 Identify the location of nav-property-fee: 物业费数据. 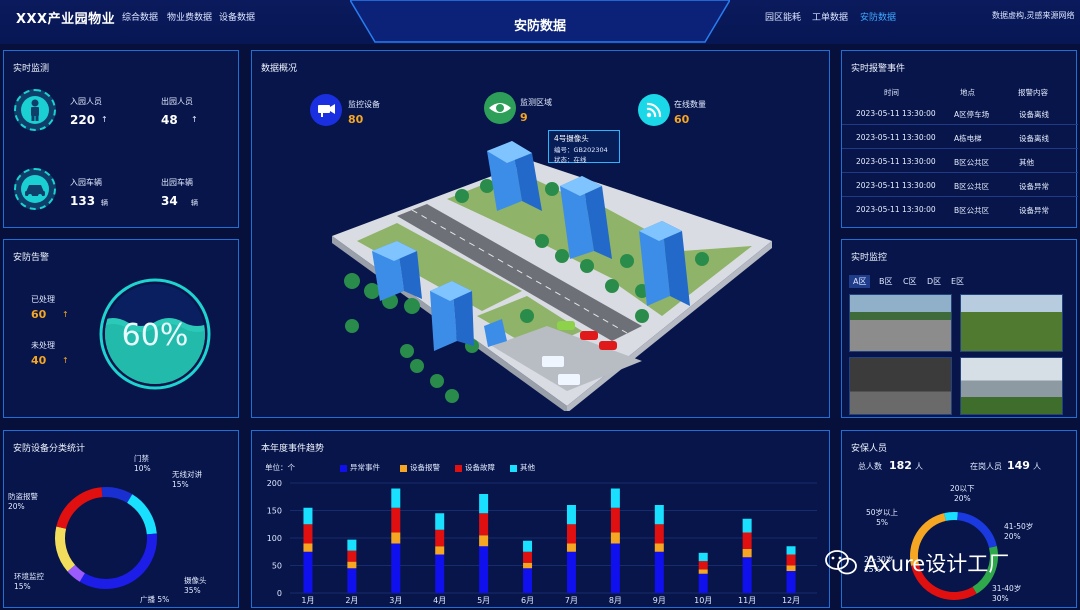
(189, 16).